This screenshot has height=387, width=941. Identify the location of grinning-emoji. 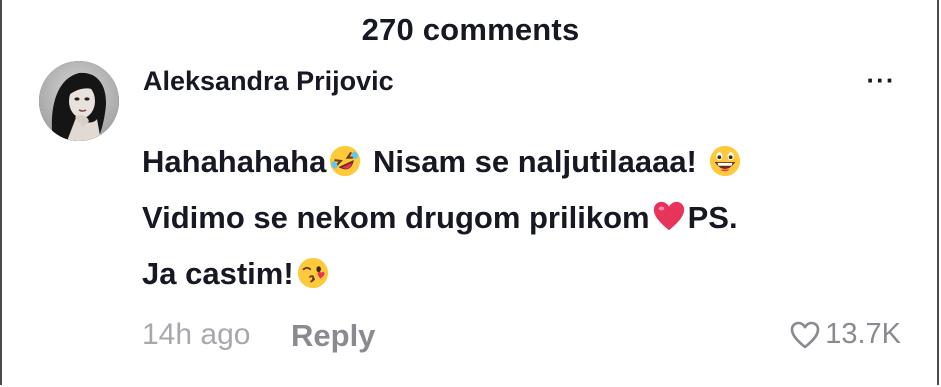
(724, 161).